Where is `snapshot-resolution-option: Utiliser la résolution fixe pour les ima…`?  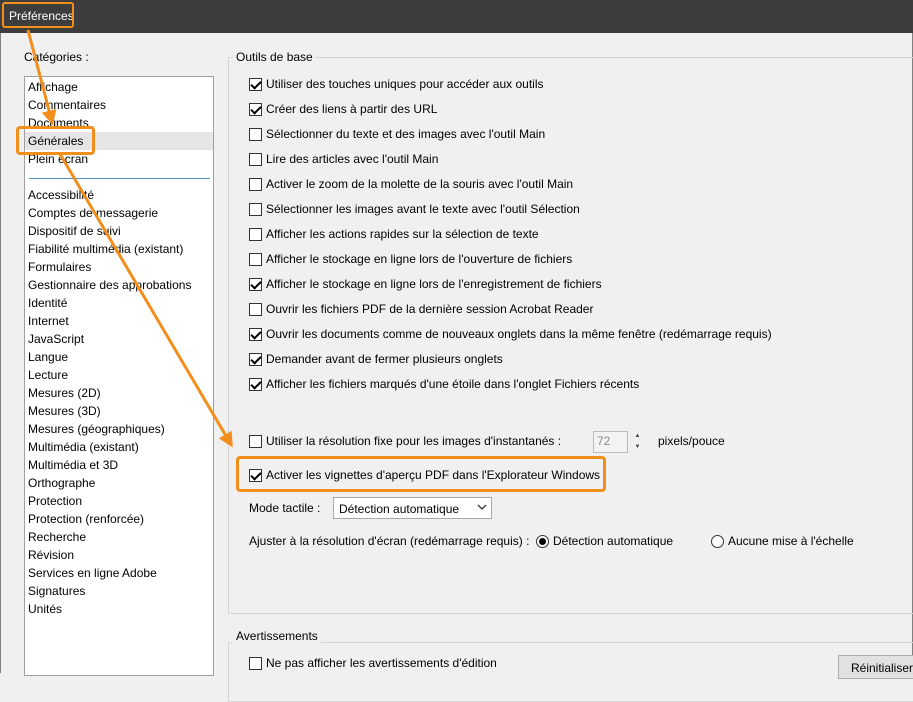
snapshot-resolution-option: Utiliser la résolution fixe pour les ima… is located at coordinates (405, 441).